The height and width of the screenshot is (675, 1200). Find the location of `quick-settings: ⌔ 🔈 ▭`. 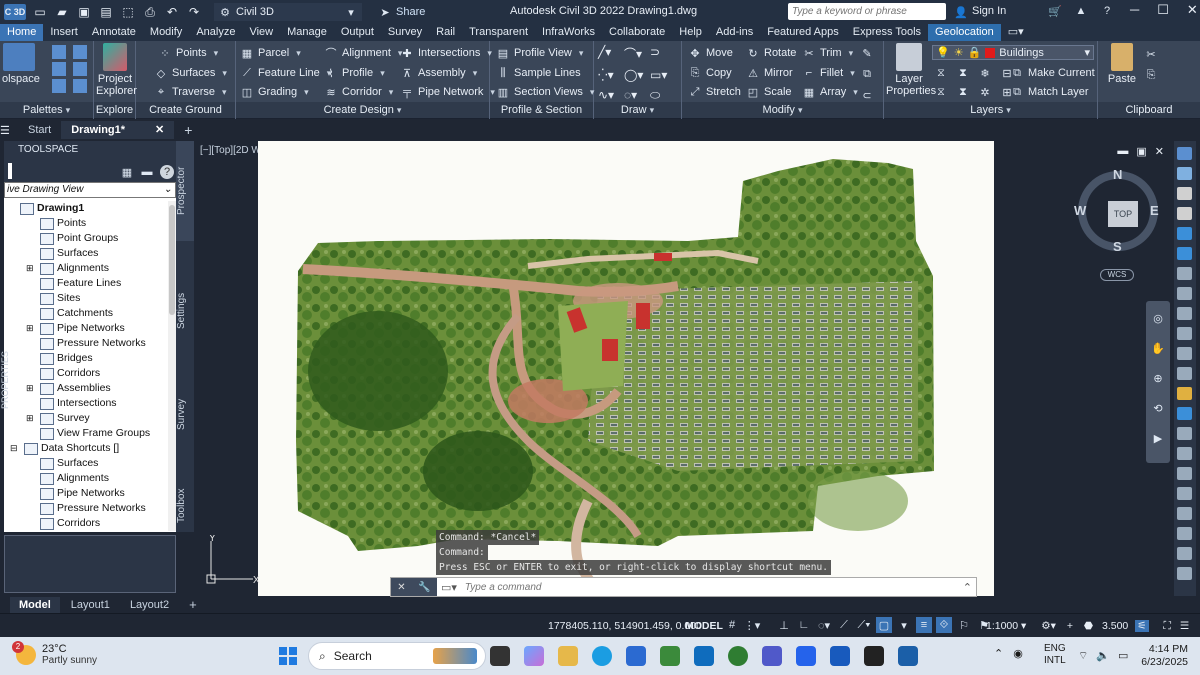

quick-settings: ⌔ 🔈 ▭ is located at coordinates (1103, 656).